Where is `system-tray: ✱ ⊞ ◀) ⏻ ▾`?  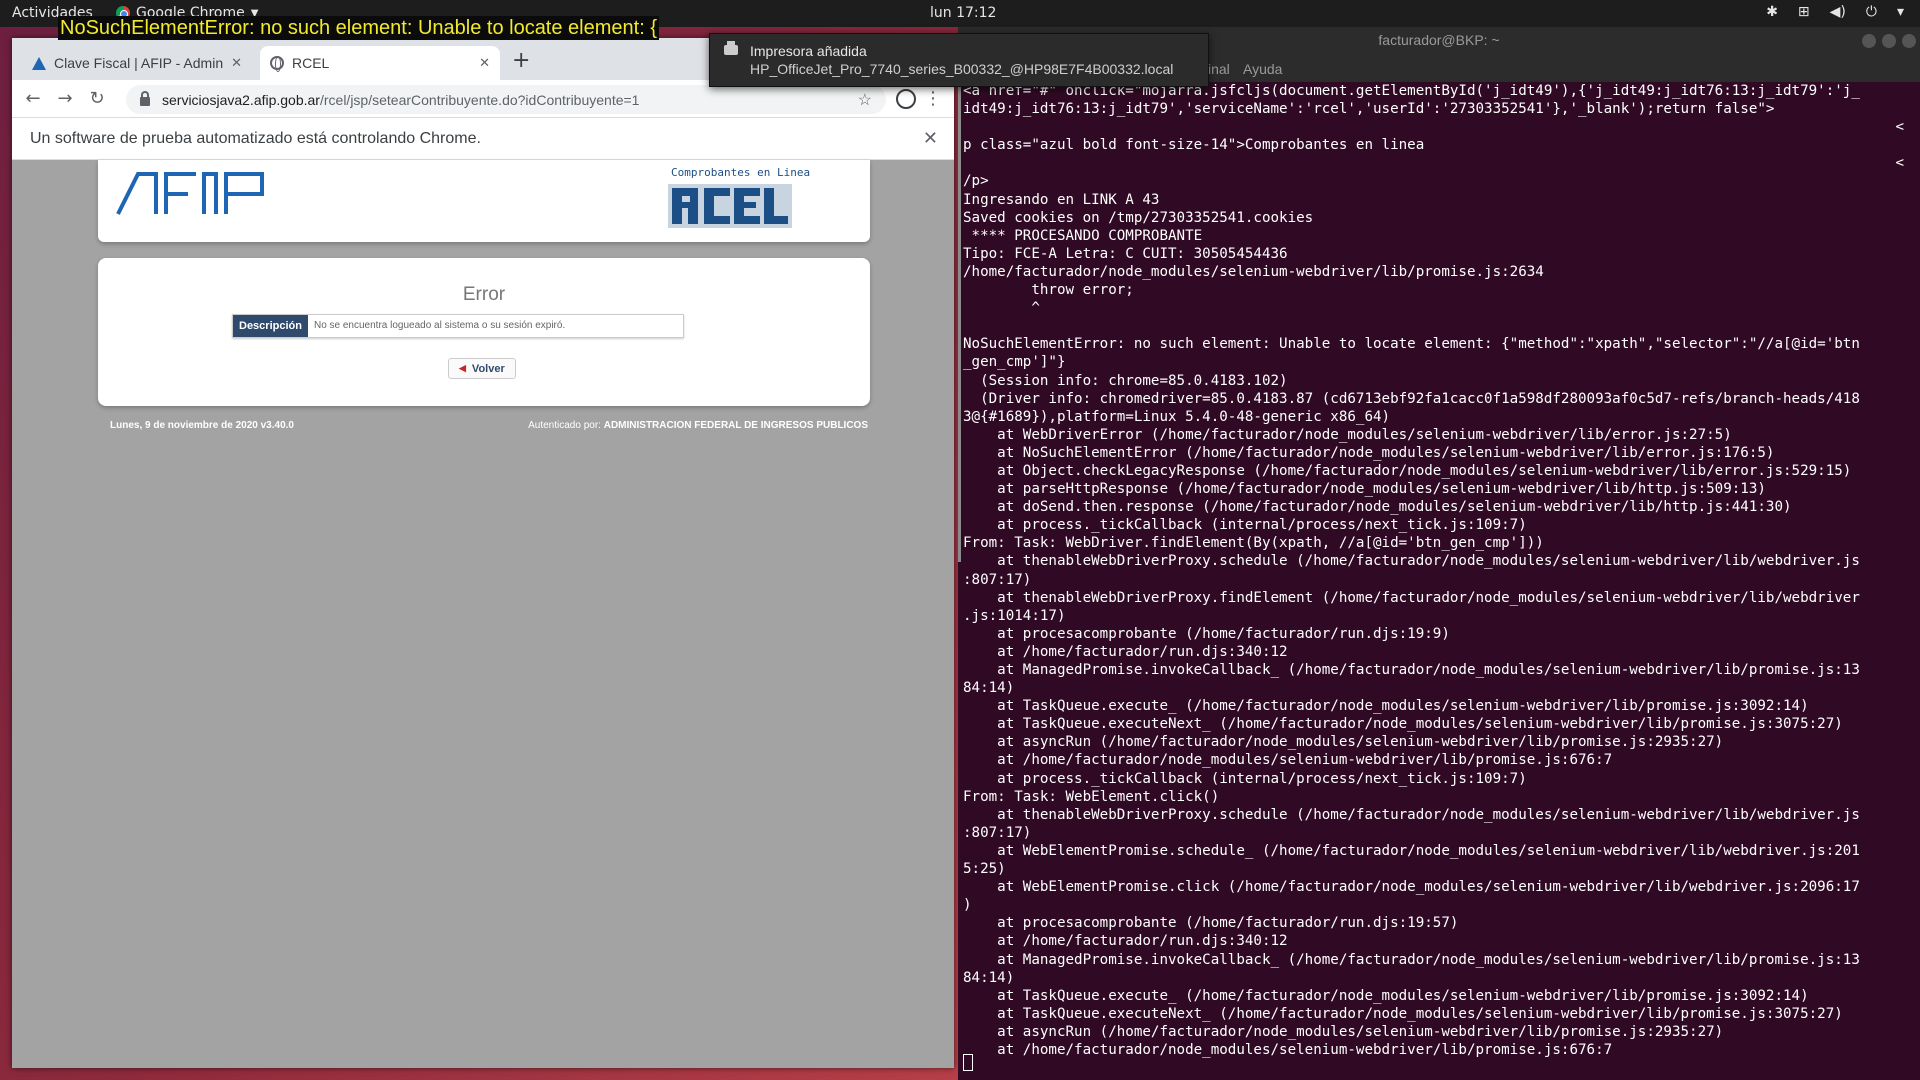
system-tray: ✱ ⊞ ◀) ⏻ ▾ is located at coordinates (1835, 12).